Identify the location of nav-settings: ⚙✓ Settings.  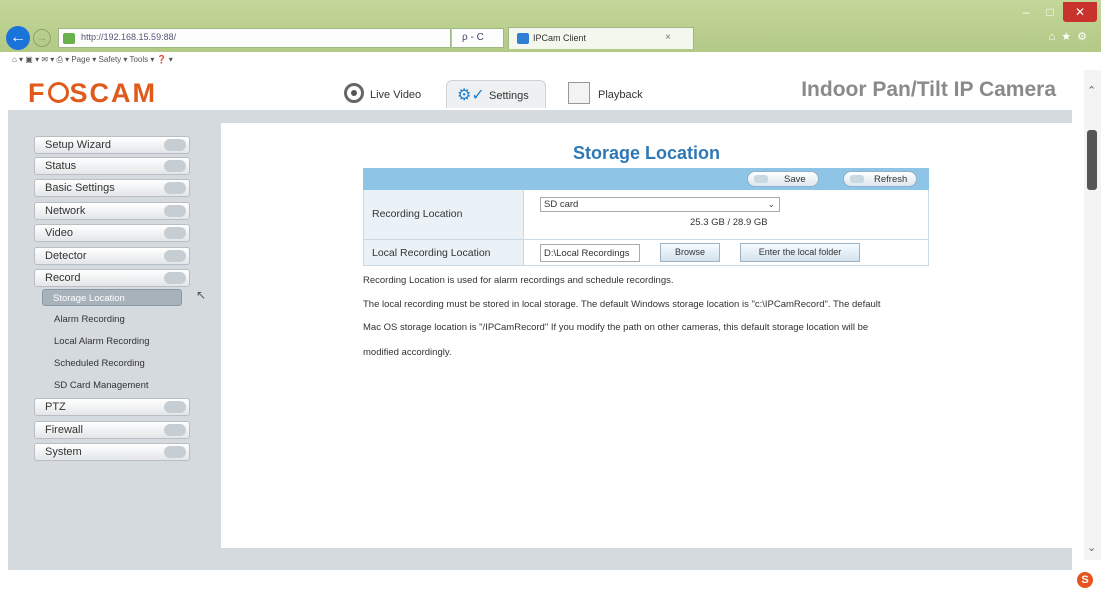
(496, 94).